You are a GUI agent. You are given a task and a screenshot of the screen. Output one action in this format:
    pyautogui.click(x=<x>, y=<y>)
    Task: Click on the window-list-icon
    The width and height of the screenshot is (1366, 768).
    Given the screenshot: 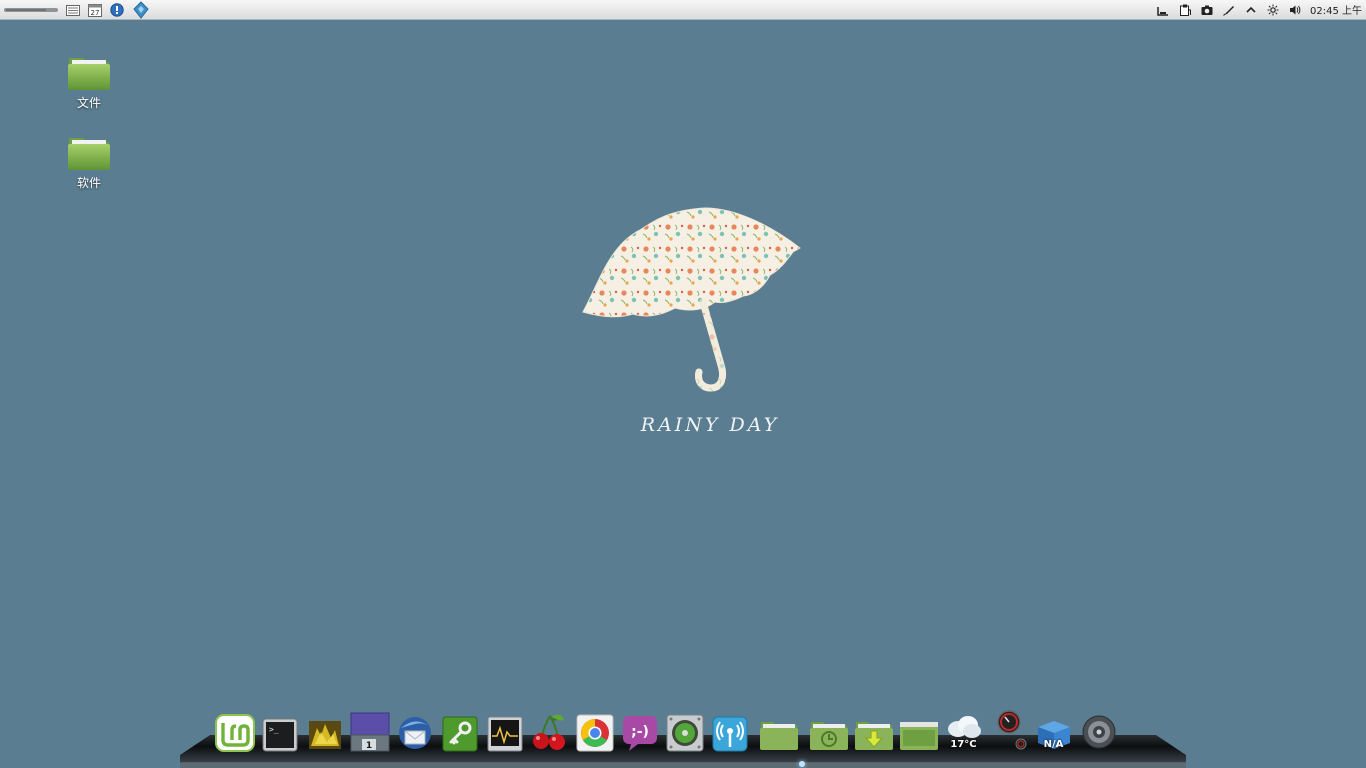 What is the action you would take?
    pyautogui.click(x=31, y=10)
    